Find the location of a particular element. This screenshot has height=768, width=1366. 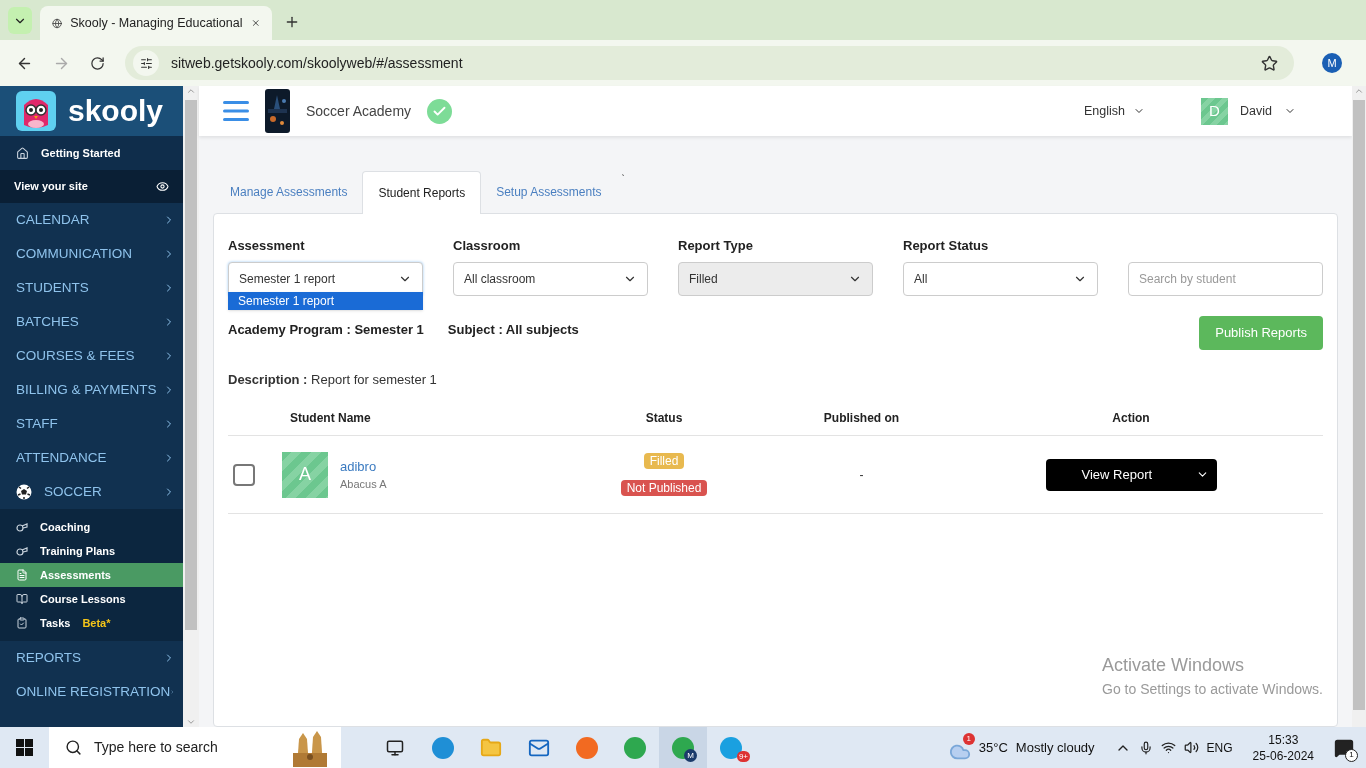

clock-date: 25-06-2024 is located at coordinates (1283, 755).